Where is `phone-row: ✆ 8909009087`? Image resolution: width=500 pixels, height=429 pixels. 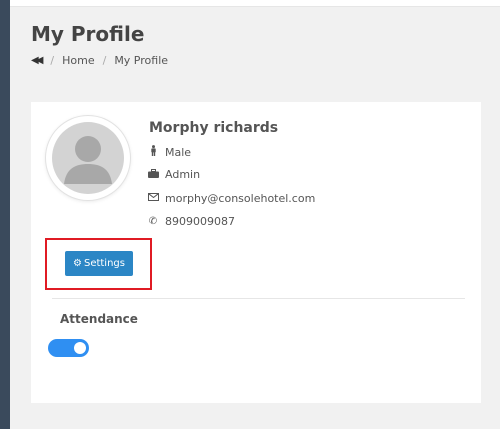
phone-row: ✆ 8909009087 is located at coordinates (191, 221).